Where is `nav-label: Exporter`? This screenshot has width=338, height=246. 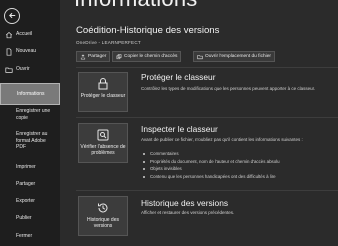 nav-label: Exporter is located at coordinates (25, 200).